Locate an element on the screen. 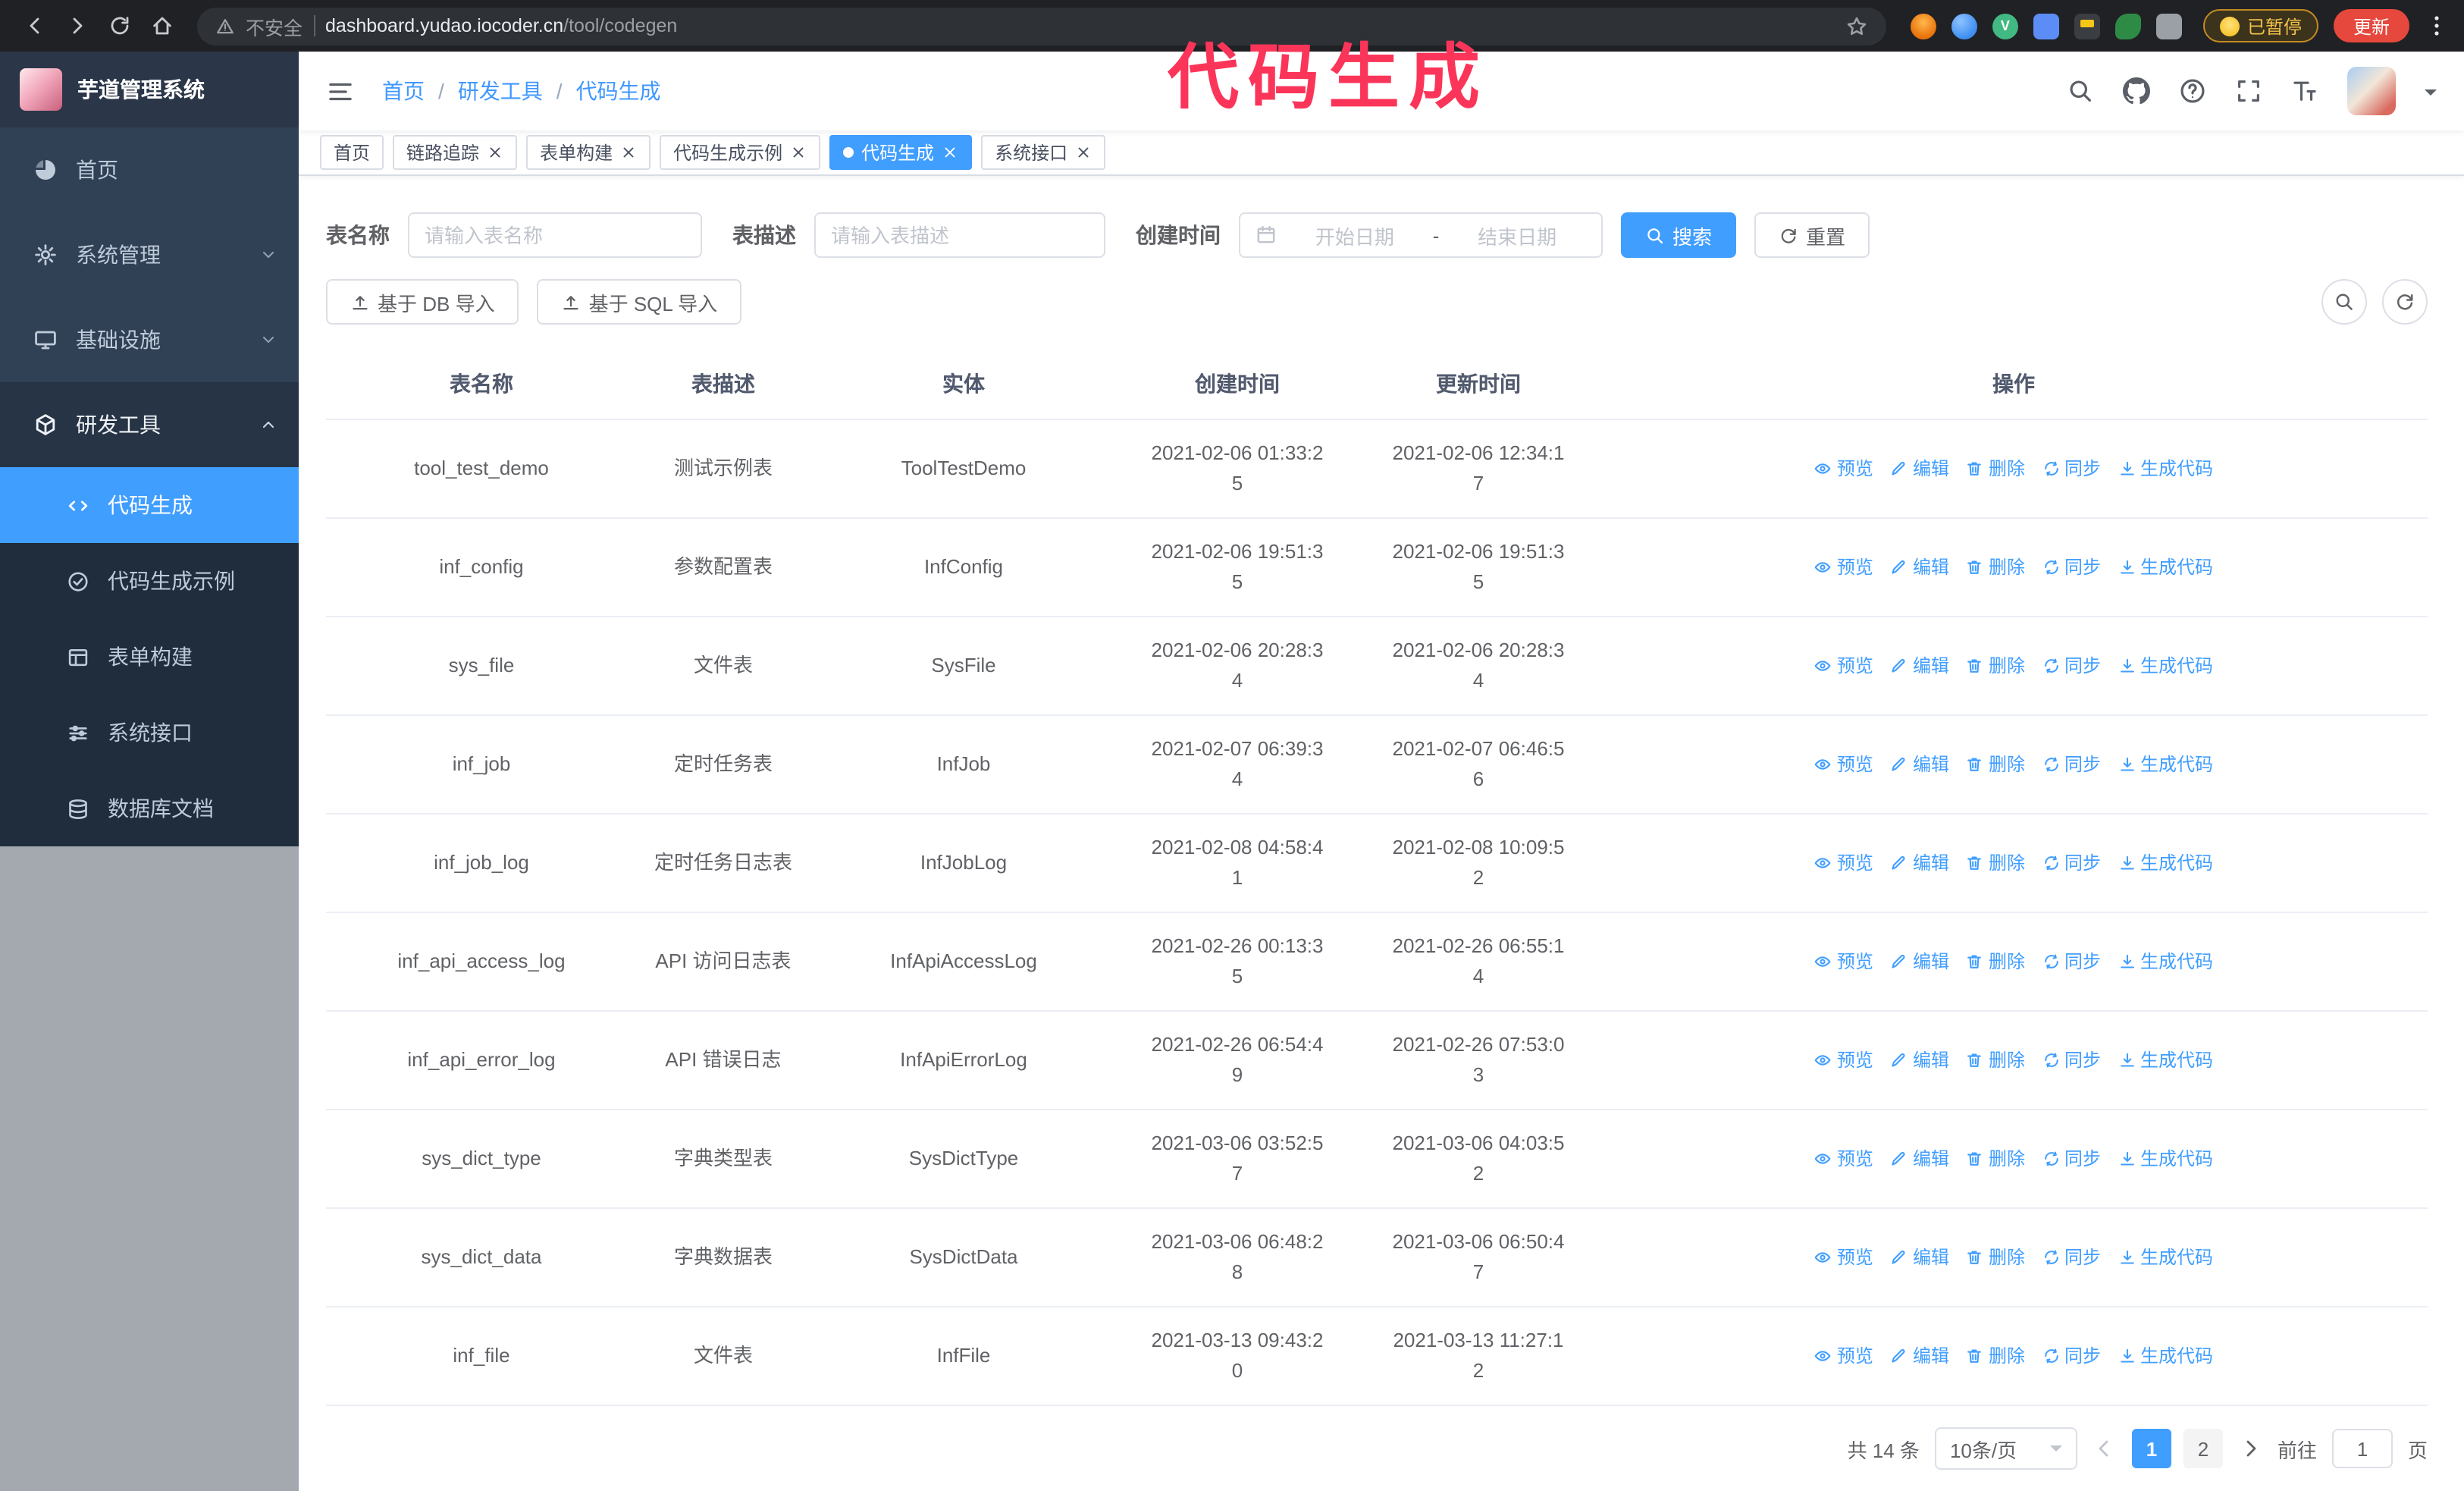 The height and width of the screenshot is (1491, 2464). search-button: 搜索 is located at coordinates (1679, 235).